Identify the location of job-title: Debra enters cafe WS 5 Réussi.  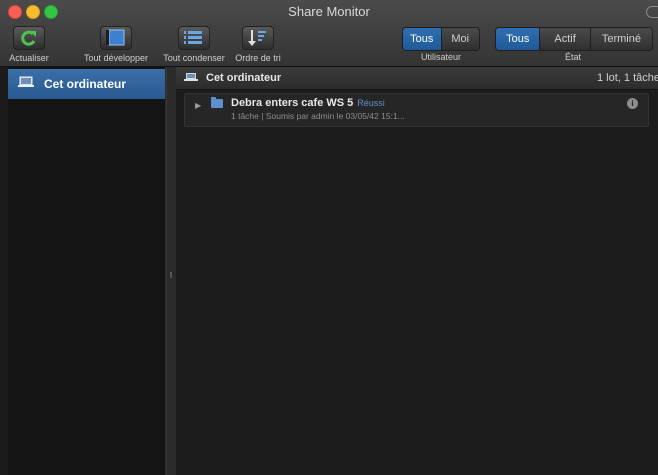
(308, 103).